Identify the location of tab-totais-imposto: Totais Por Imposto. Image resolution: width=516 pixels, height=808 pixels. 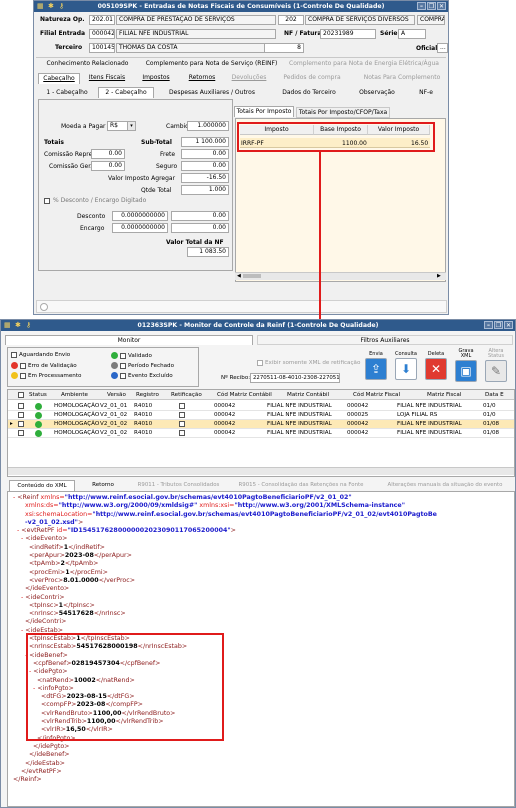
(264, 111).